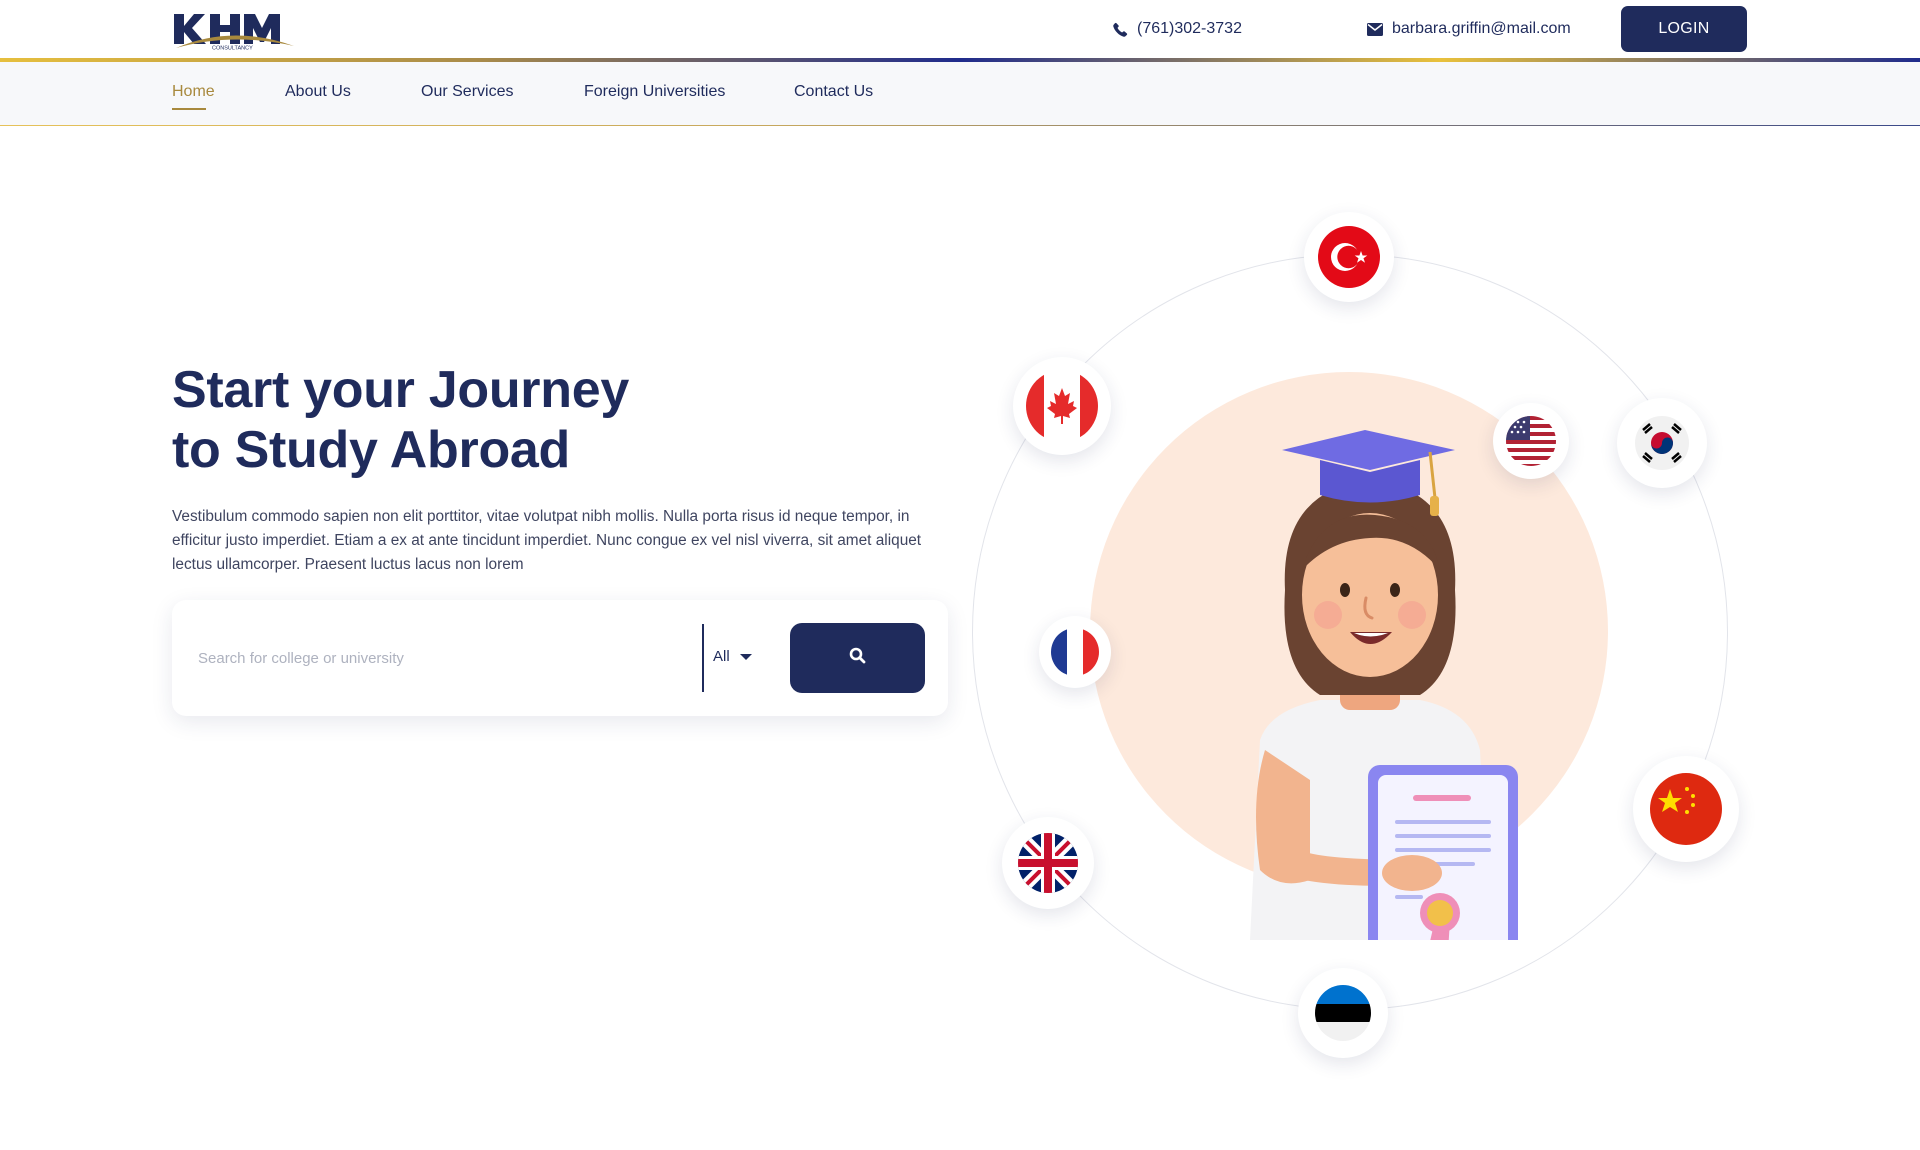 This screenshot has height=1150, width=1920. What do you see at coordinates (232, 48) in the screenshot?
I see `svg-text: CONSULTANCY` at bounding box center [232, 48].